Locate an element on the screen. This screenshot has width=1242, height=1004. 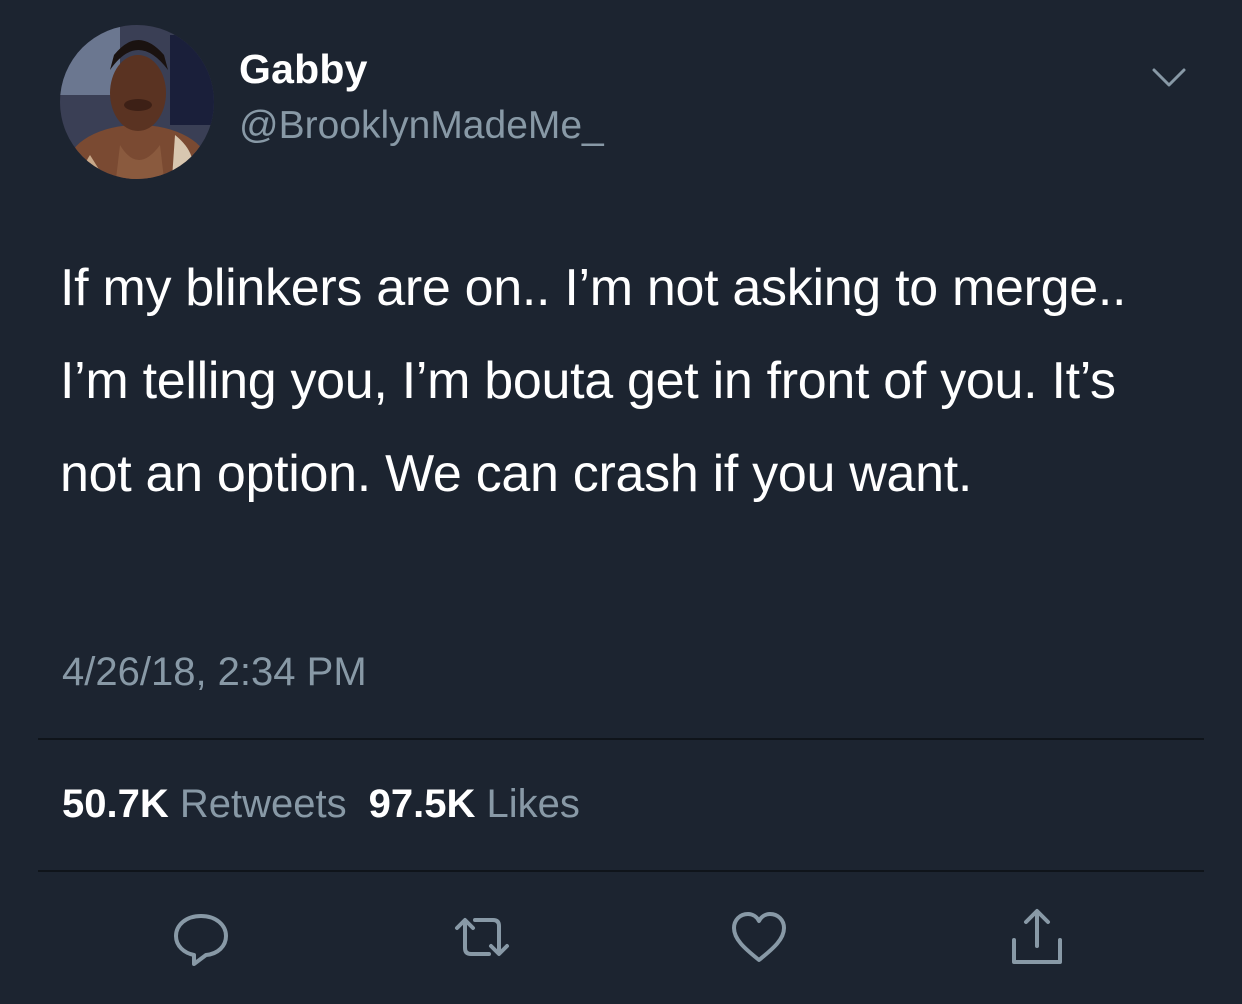
like-button is located at coordinates (759, 937).